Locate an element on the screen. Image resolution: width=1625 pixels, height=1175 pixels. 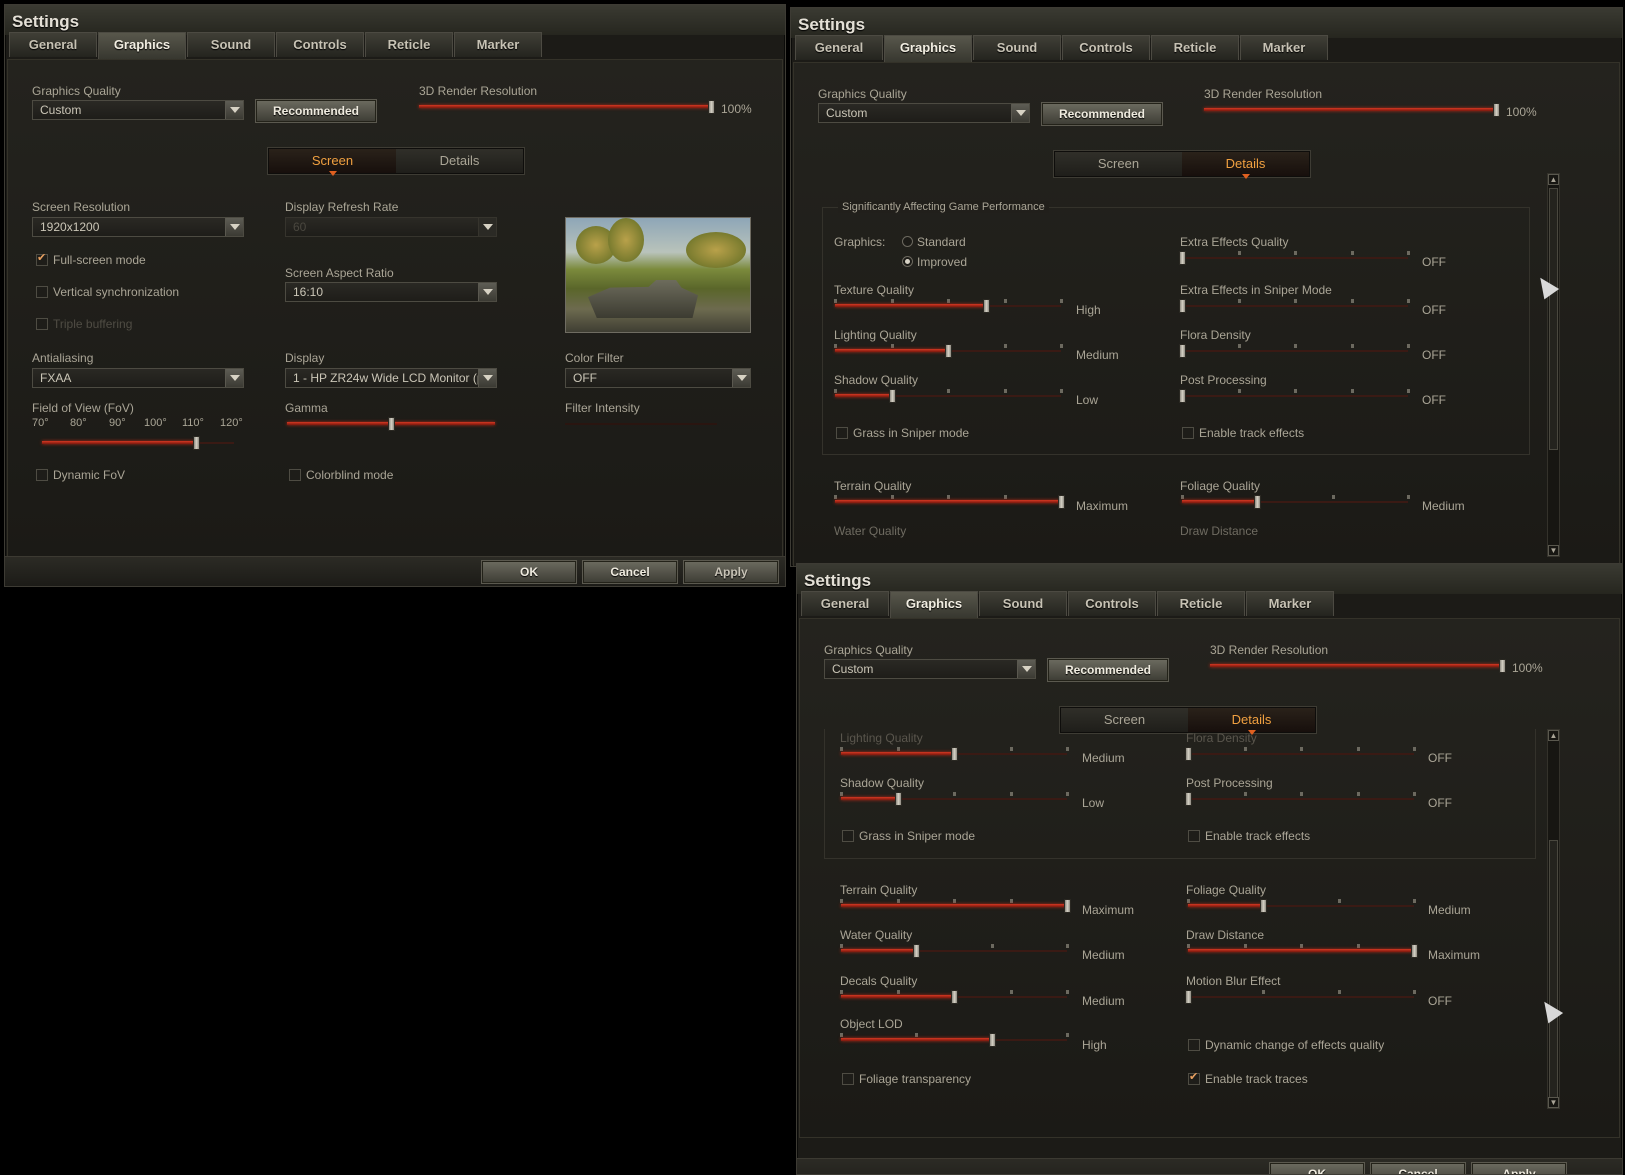
screen-resolution-dropdown: 1920x1200 is located at coordinates (138, 227).